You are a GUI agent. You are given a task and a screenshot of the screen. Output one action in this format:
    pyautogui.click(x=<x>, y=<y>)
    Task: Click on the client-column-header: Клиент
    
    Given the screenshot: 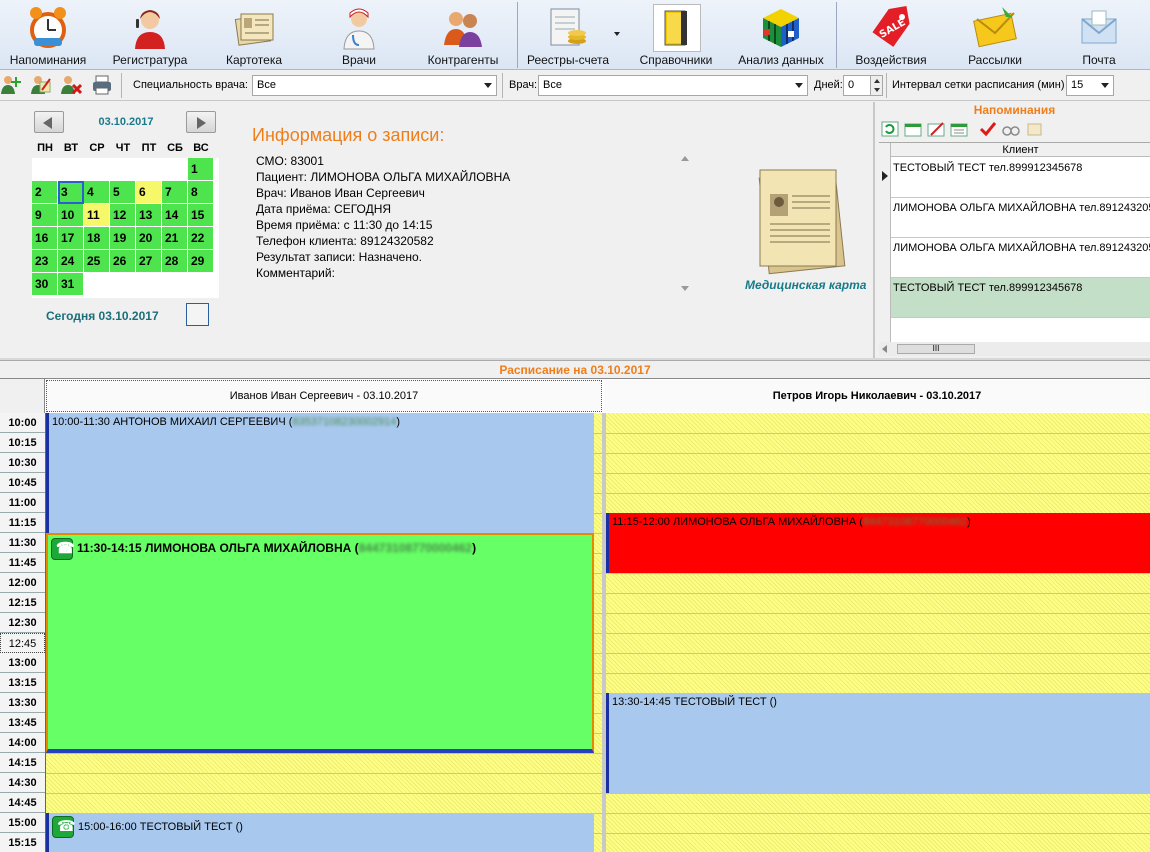 What is the action you would take?
    pyautogui.click(x=1020, y=150)
    